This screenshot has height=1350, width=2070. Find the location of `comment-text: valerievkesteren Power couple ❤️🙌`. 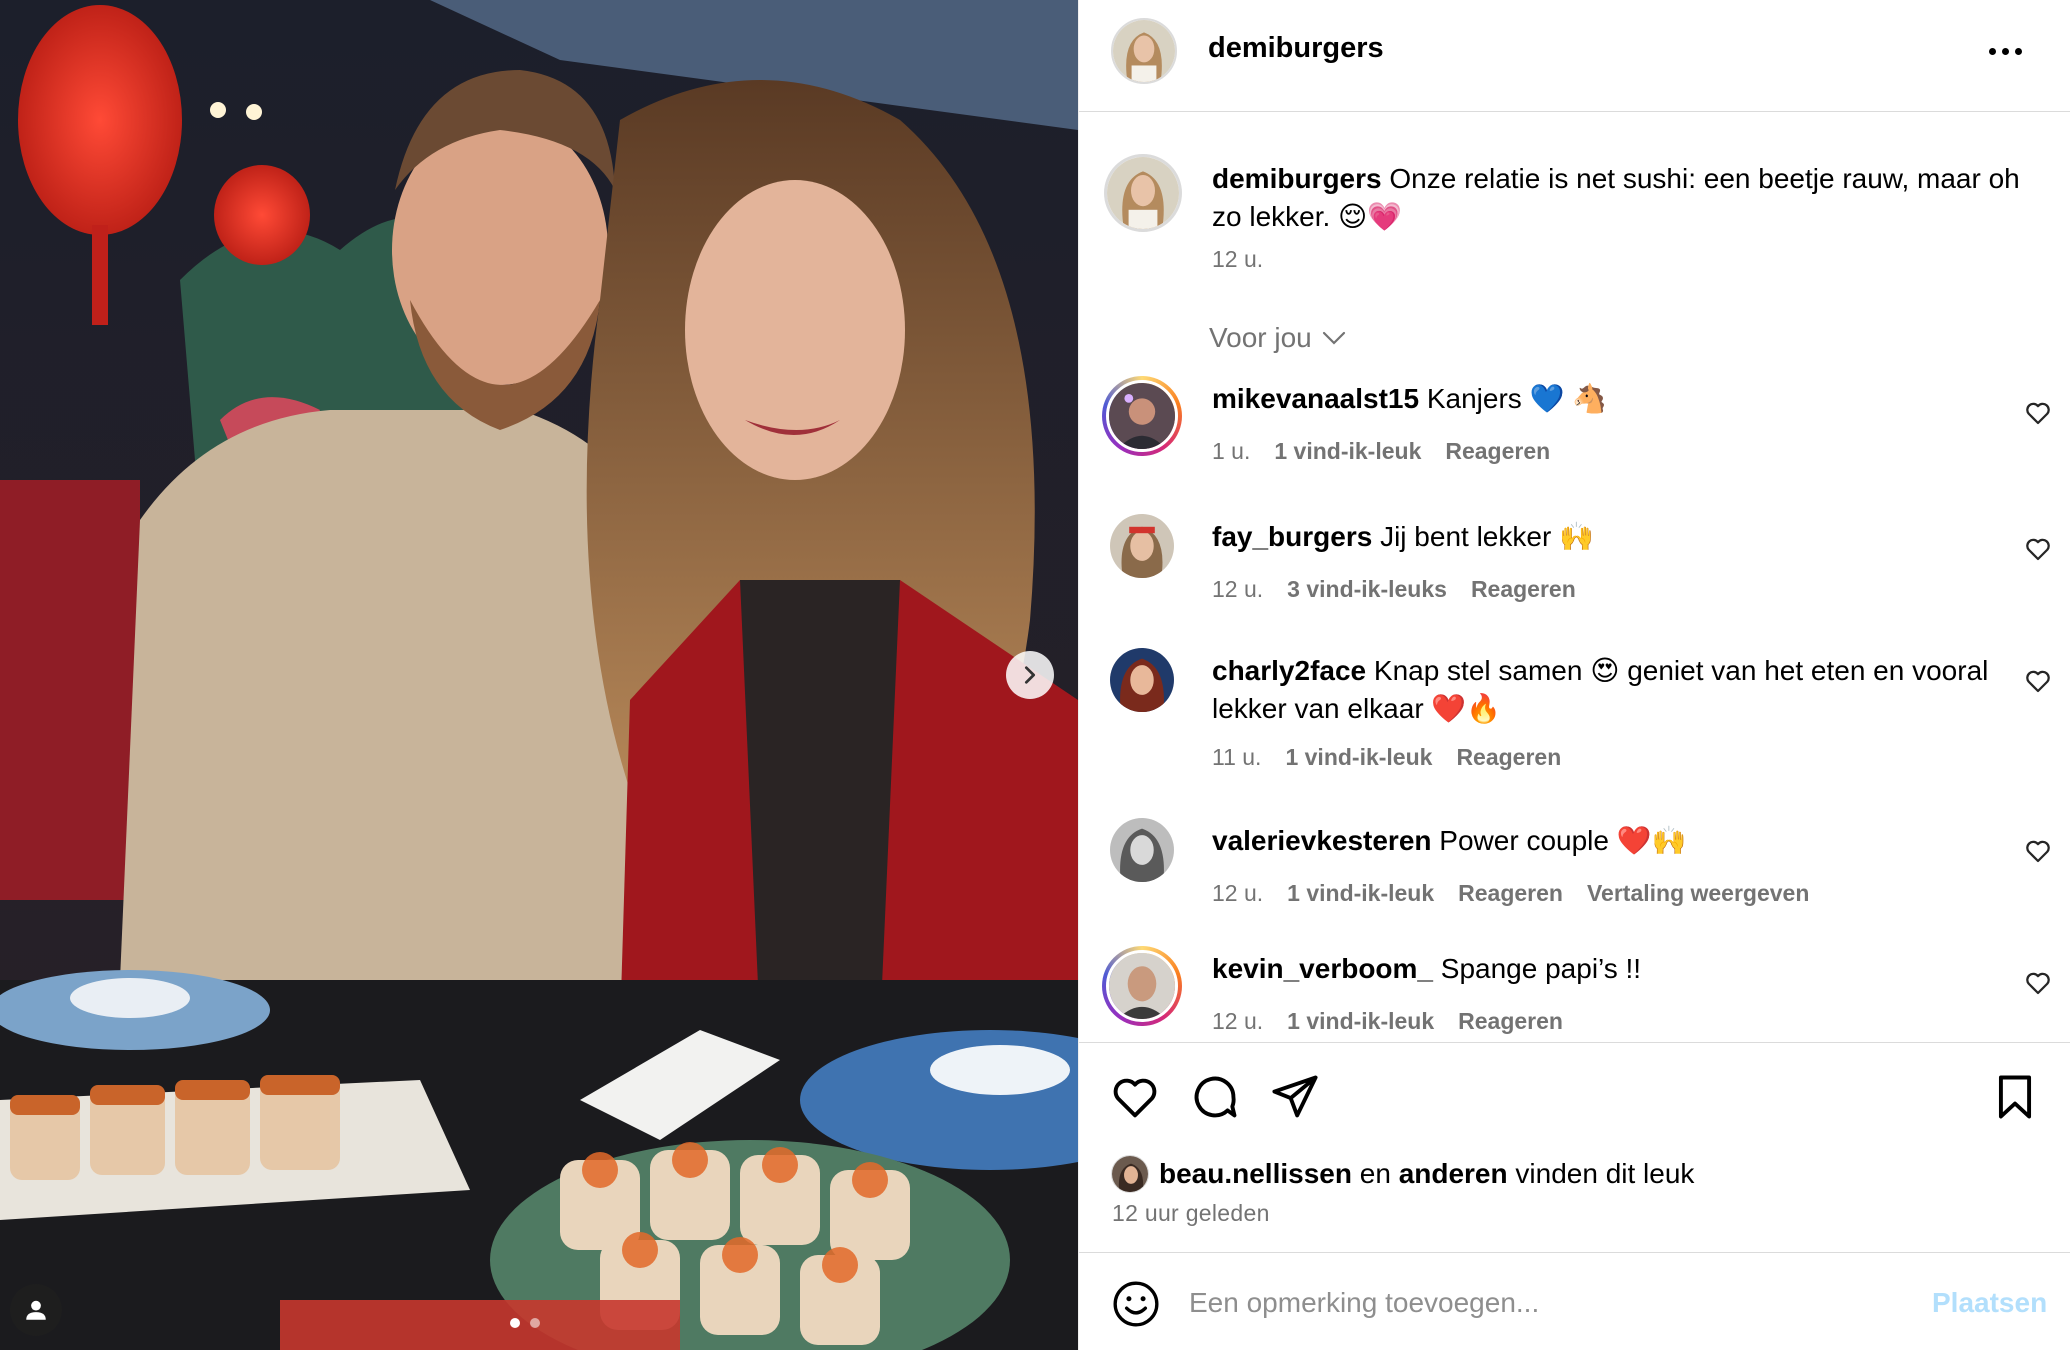

comment-text: valerievkesteren Power couple ❤️🙌 is located at coordinates (1602, 841).